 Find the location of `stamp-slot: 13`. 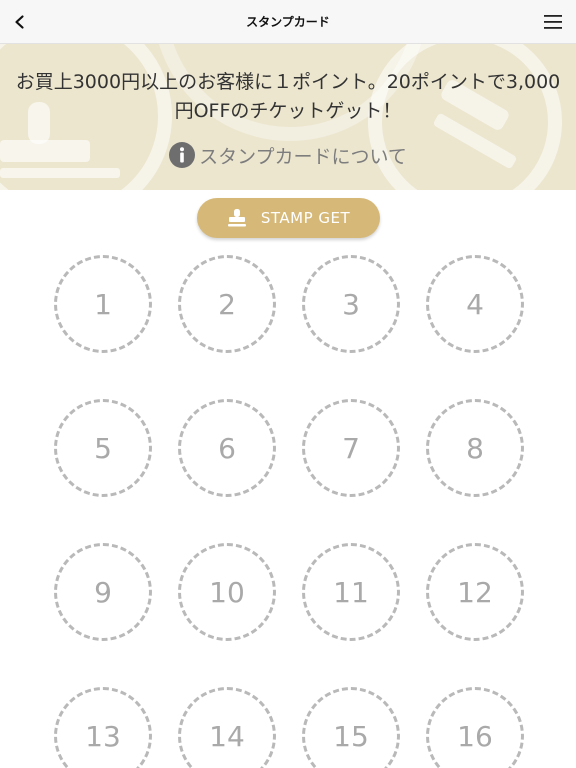

stamp-slot: 13 is located at coordinates (103, 727).